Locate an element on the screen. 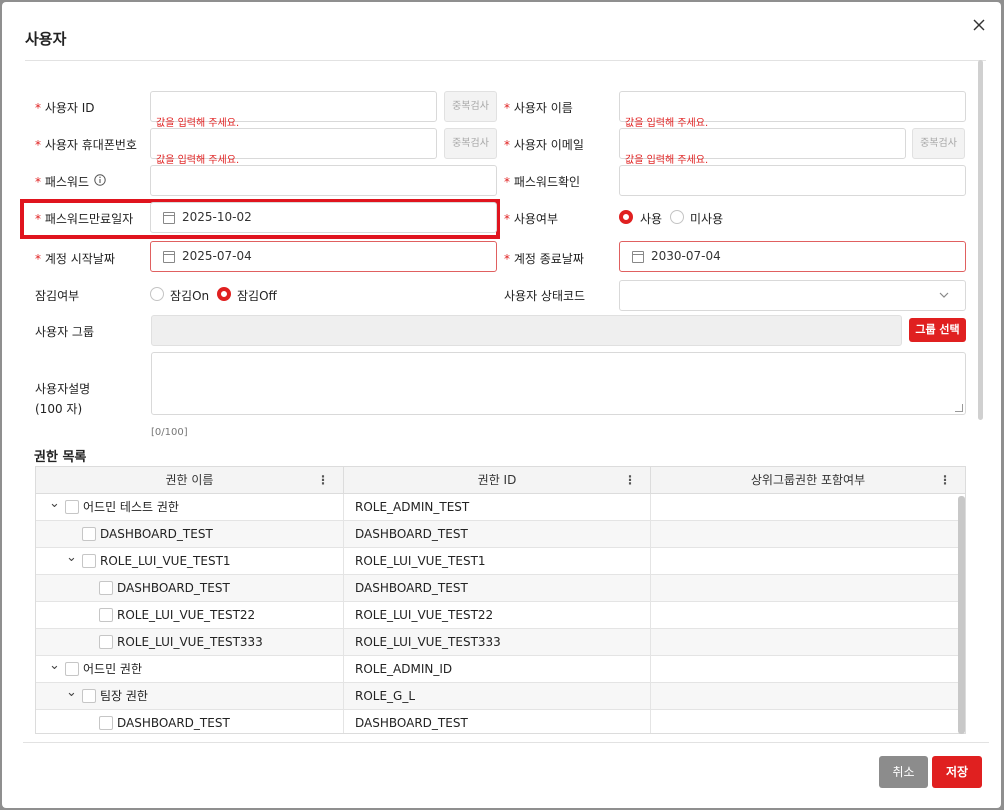 The width and height of the screenshot is (1004, 810). lock-off-radio is located at coordinates (224, 294).